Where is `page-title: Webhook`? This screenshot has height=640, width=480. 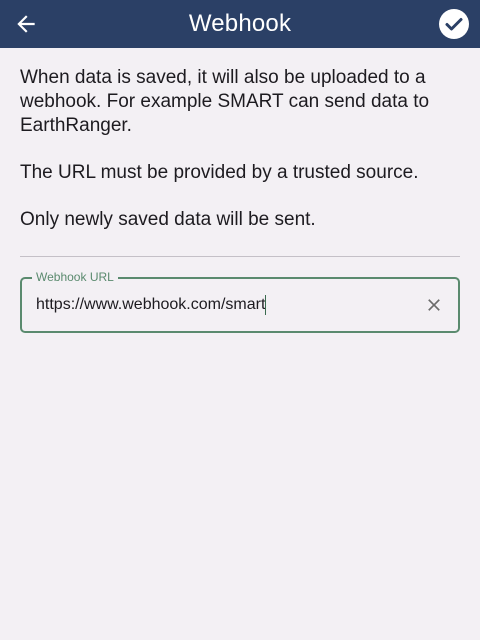
page-title: Webhook is located at coordinates (240, 23).